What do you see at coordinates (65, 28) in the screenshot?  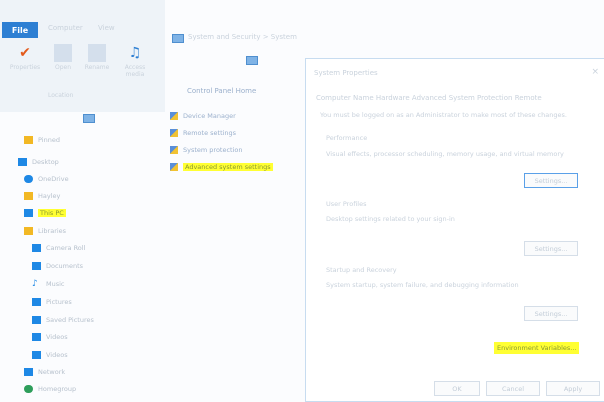 I see `tab-computer: Computer` at bounding box center [65, 28].